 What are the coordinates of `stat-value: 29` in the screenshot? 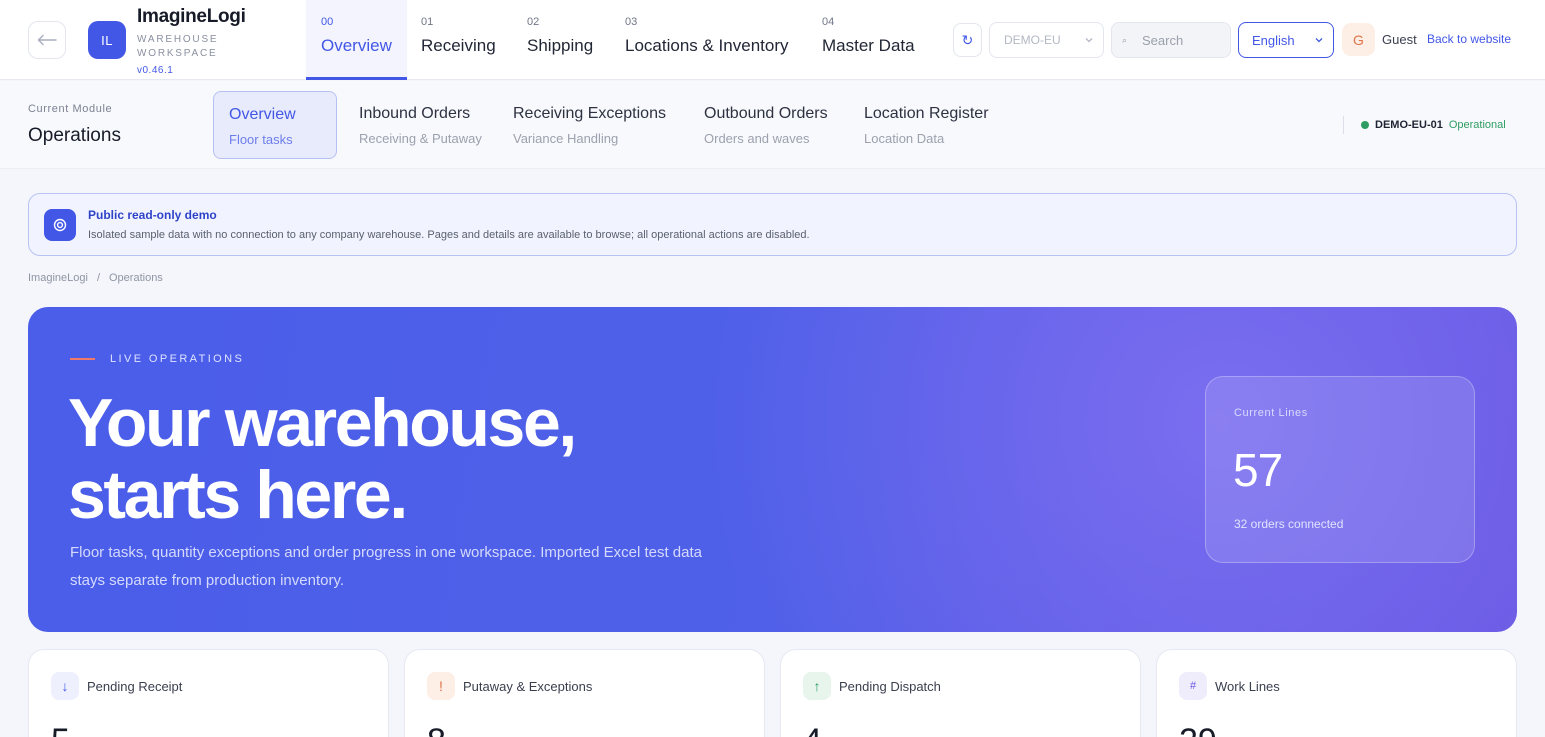 It's located at (1198, 729).